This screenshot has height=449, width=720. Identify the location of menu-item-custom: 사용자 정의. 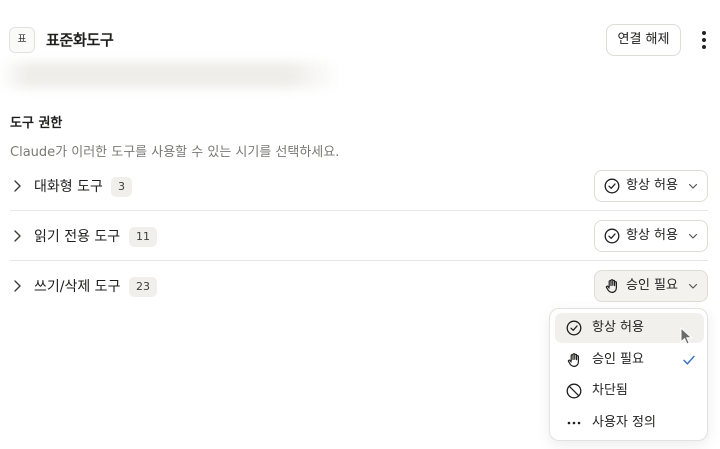
(629, 423).